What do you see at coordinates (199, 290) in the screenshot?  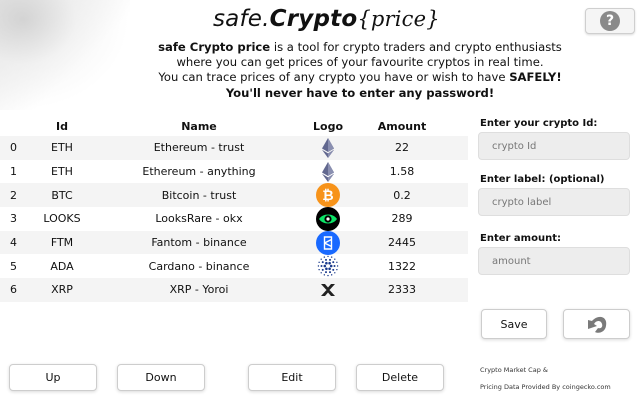 I see `row-name: XRP - Yoroi` at bounding box center [199, 290].